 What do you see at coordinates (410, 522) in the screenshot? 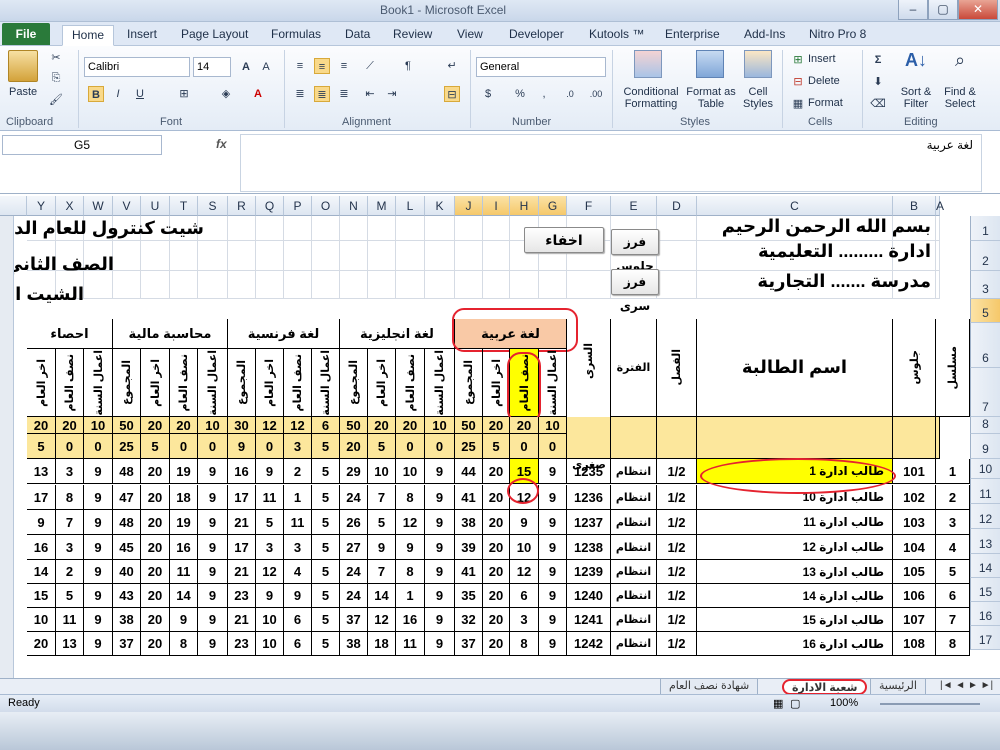
I see `student-mark: 12` at bounding box center [410, 522].